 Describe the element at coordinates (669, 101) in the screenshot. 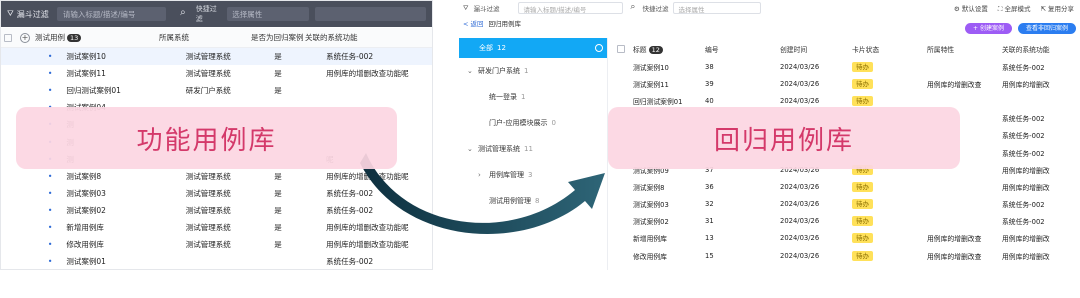

I see `case-title: 回归测试案例01` at that location.